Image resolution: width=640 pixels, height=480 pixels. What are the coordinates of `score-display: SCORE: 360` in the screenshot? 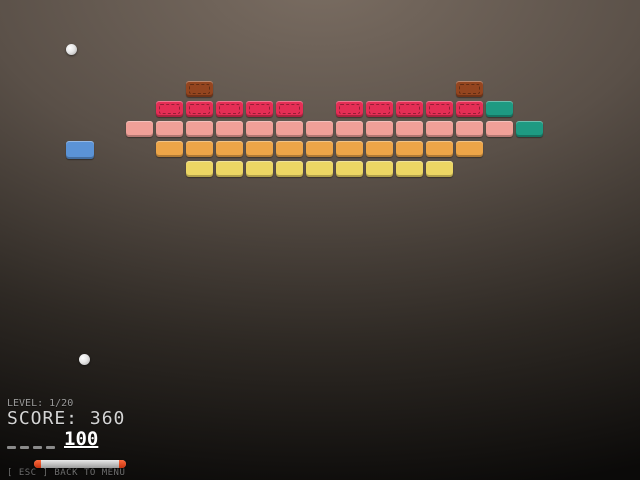 It's located at (66, 418).